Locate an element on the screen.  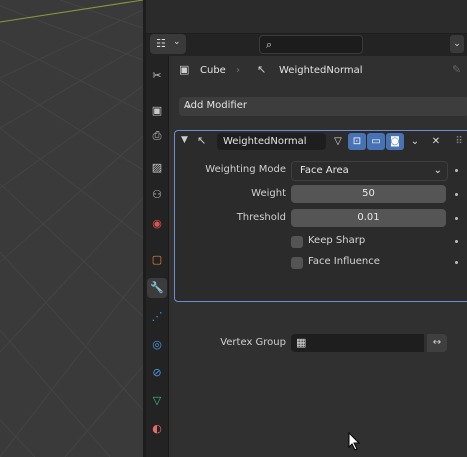
modifier-header: ▼ ↖ WeightedNormal ▽ ⊡ ▭ ◙ ⌄ ✕ ⠿ is located at coordinates (321, 142).